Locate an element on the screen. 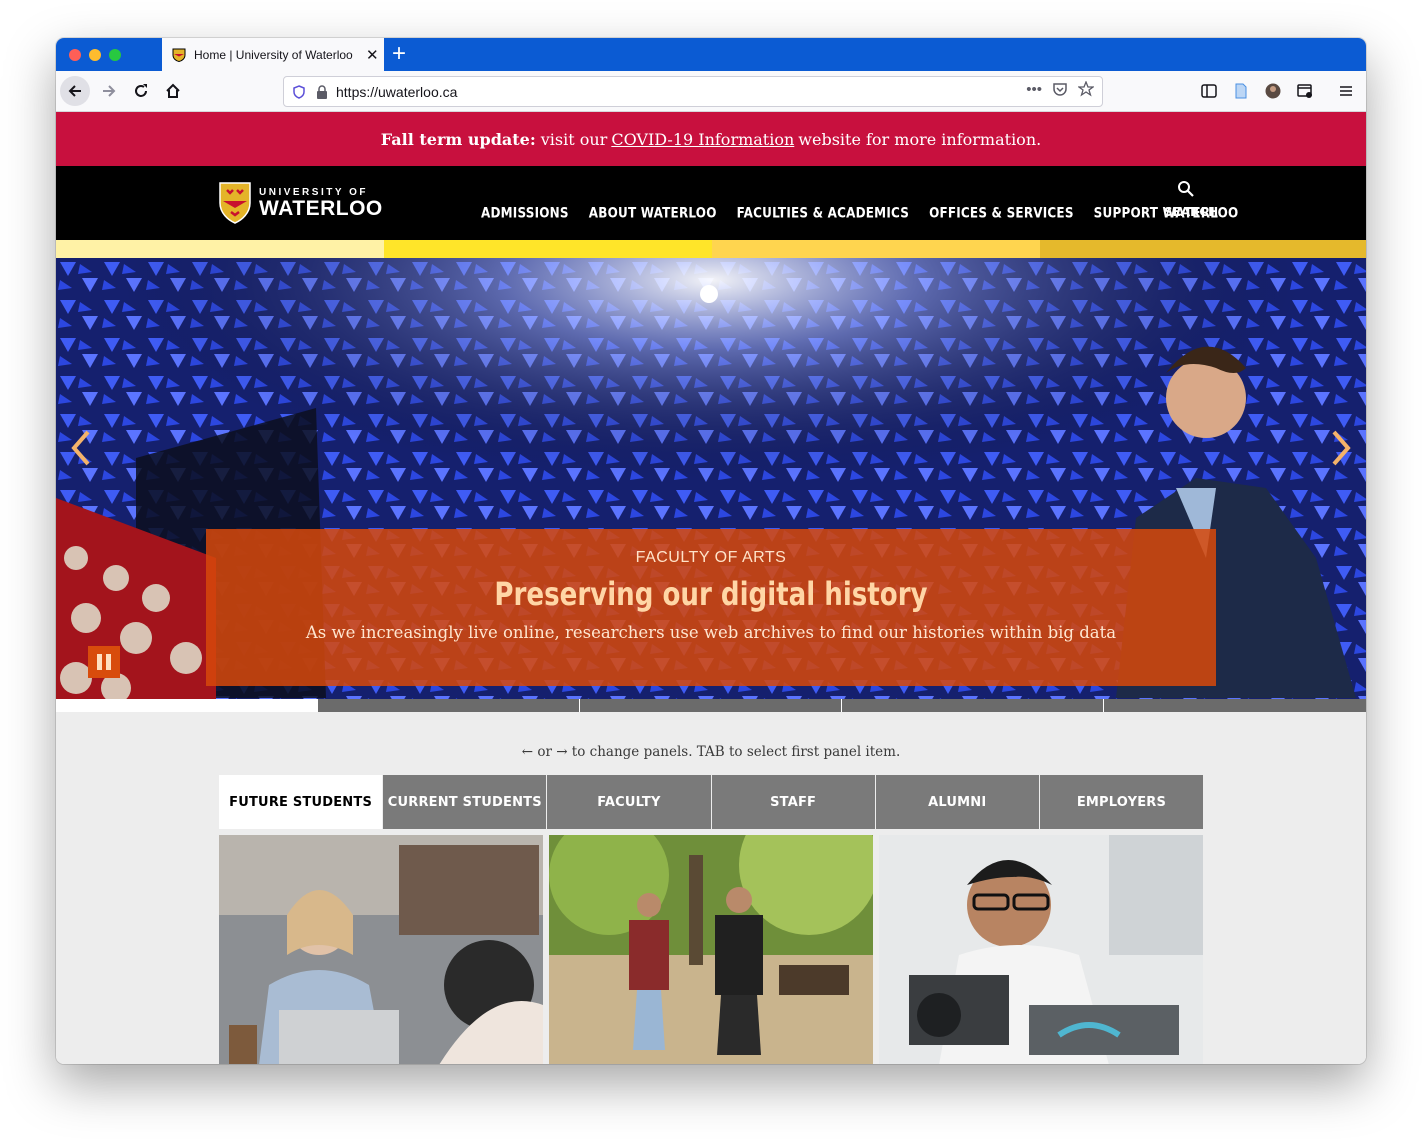  panel-photo-student-laptop is located at coordinates (381, 949).